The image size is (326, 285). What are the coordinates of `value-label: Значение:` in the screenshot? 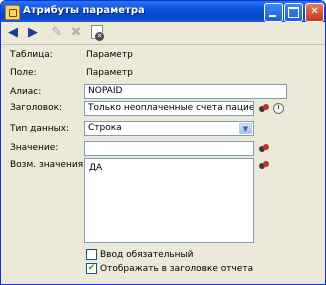 It's located at (34, 148).